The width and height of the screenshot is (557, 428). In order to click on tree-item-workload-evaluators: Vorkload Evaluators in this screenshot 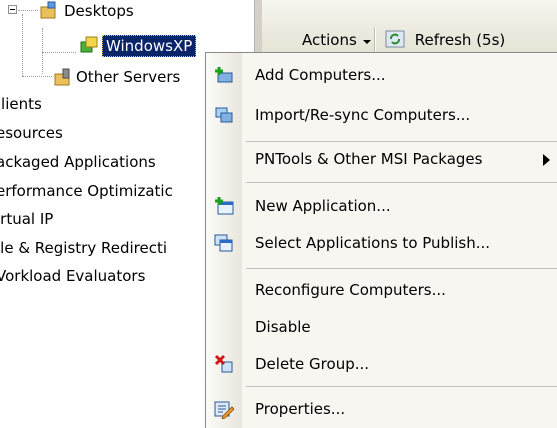, I will do `click(72, 276)`.